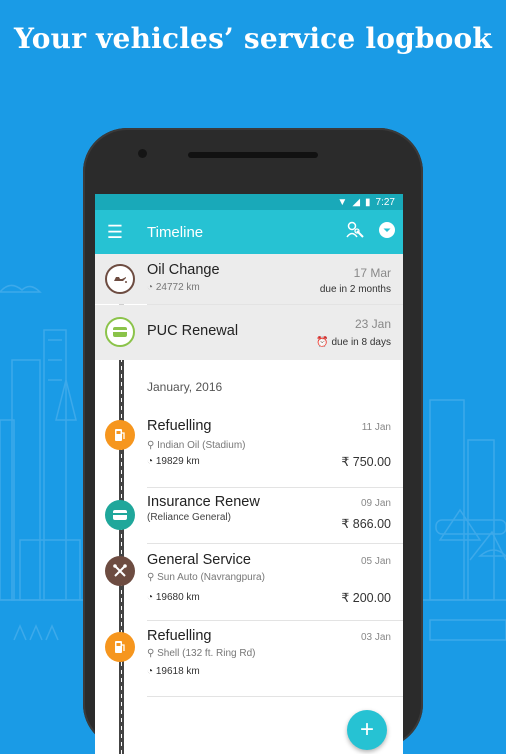 The height and width of the screenshot is (754, 506). Describe the element at coordinates (366, 462) in the screenshot. I see `entry-amount: ₹ 750.00` at that location.